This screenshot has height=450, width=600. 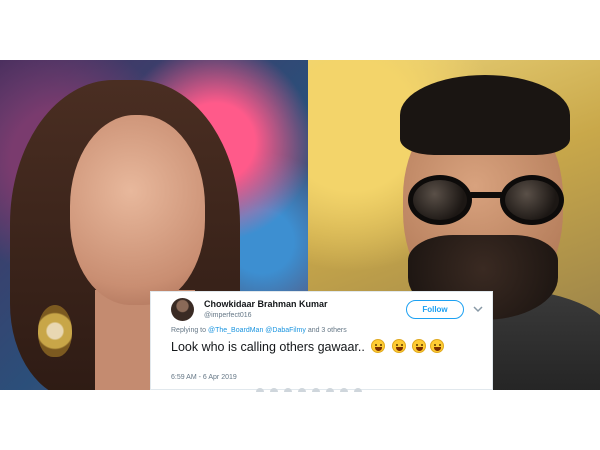 What do you see at coordinates (55, 331) in the screenshot?
I see `earring` at bounding box center [55, 331].